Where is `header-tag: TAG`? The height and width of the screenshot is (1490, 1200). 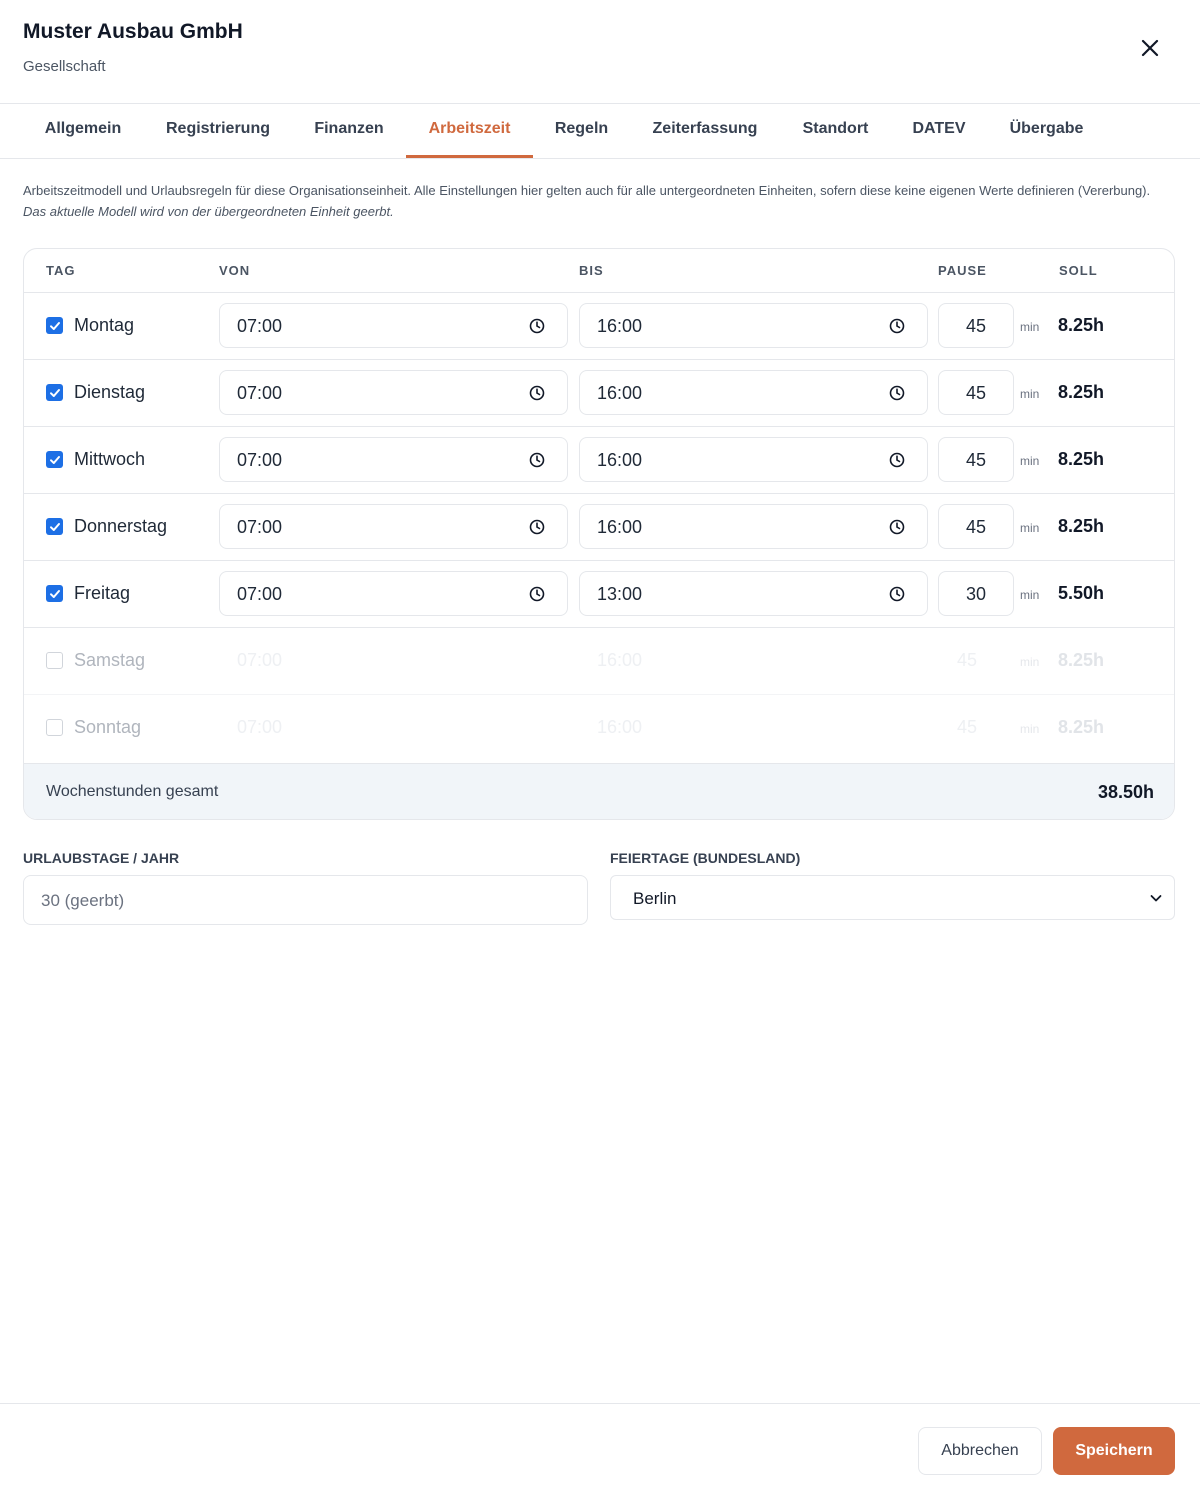
header-tag: TAG is located at coordinates (61, 270).